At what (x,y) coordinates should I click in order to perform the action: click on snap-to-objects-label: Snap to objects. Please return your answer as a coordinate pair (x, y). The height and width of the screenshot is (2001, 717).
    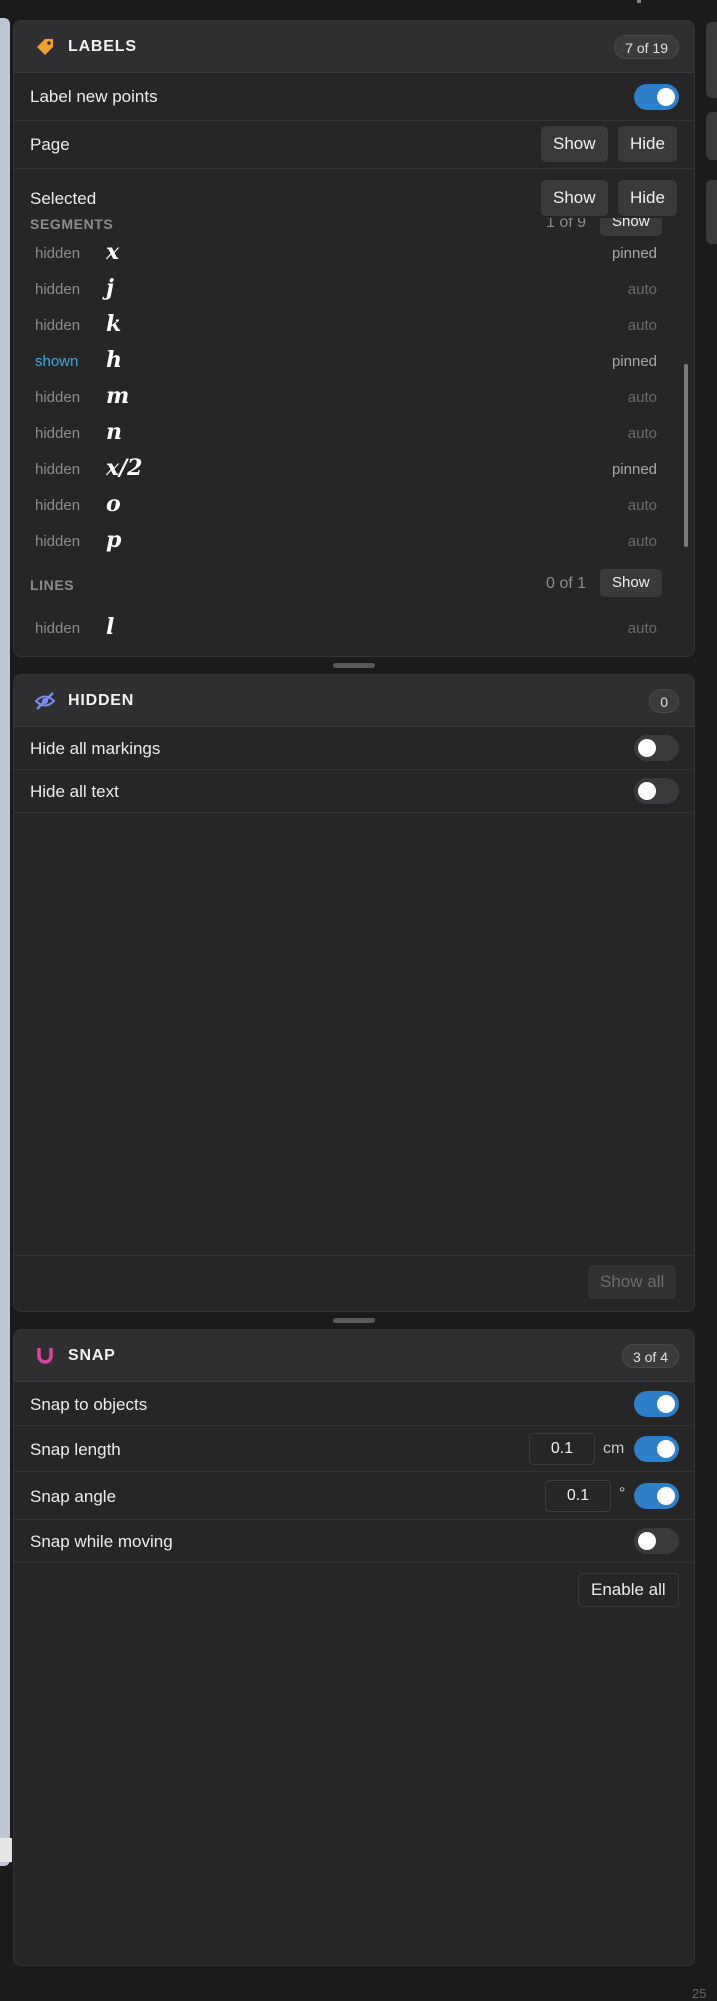
    Looking at the image, I should click on (89, 1404).